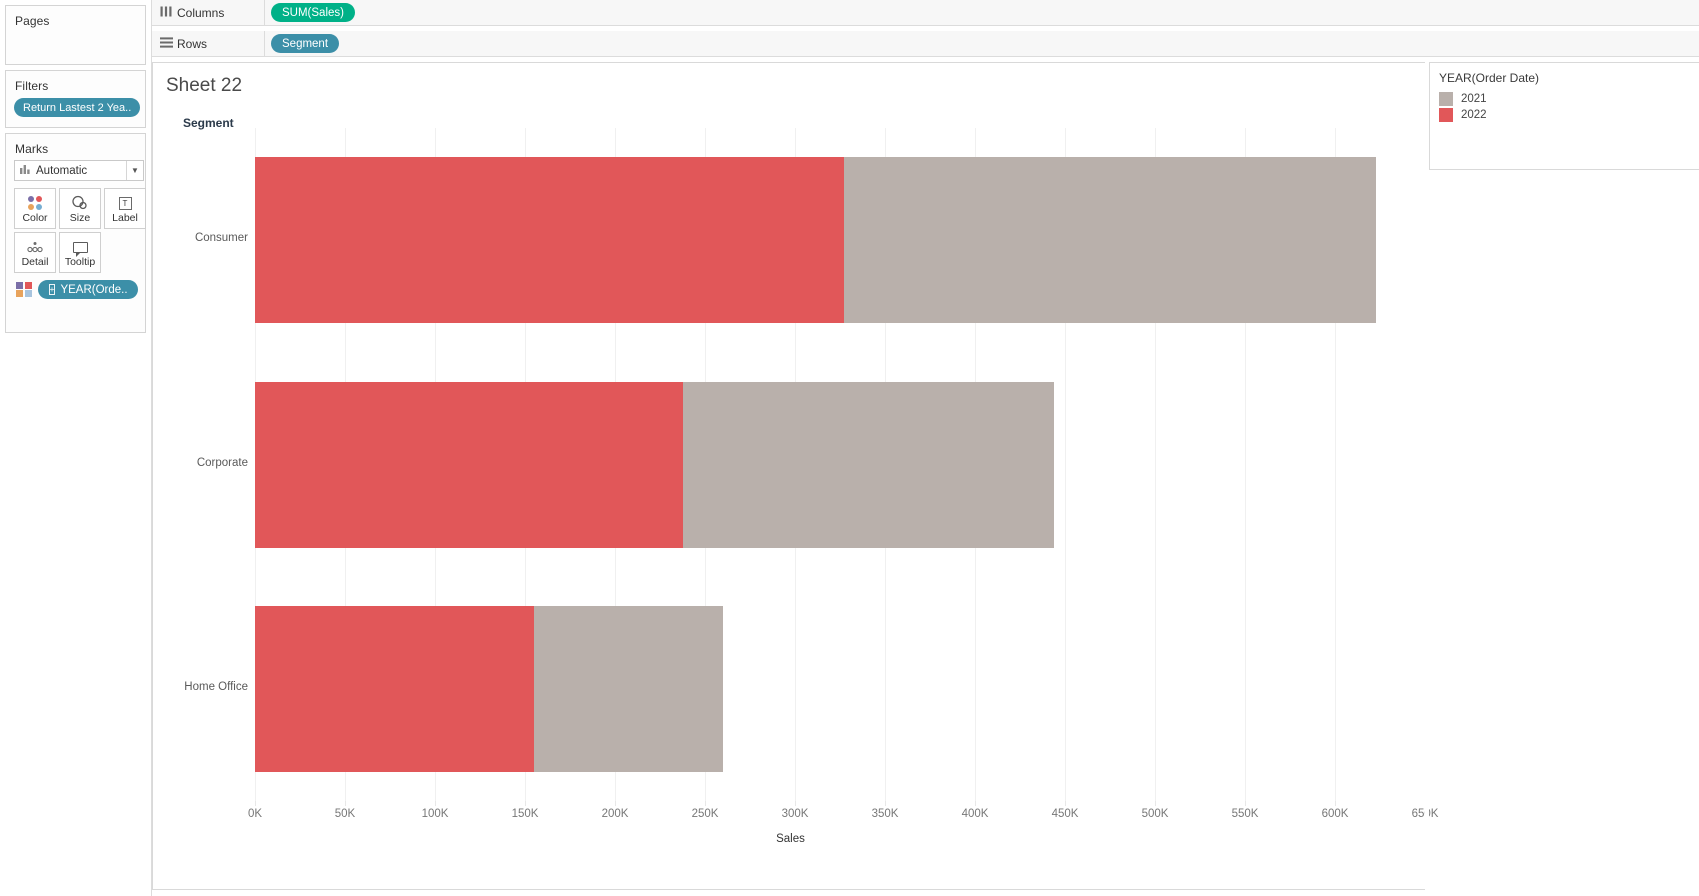 This screenshot has height=896, width=1699. Describe the element at coordinates (795, 814) in the screenshot. I see `axis-tick-label: 300K` at that location.